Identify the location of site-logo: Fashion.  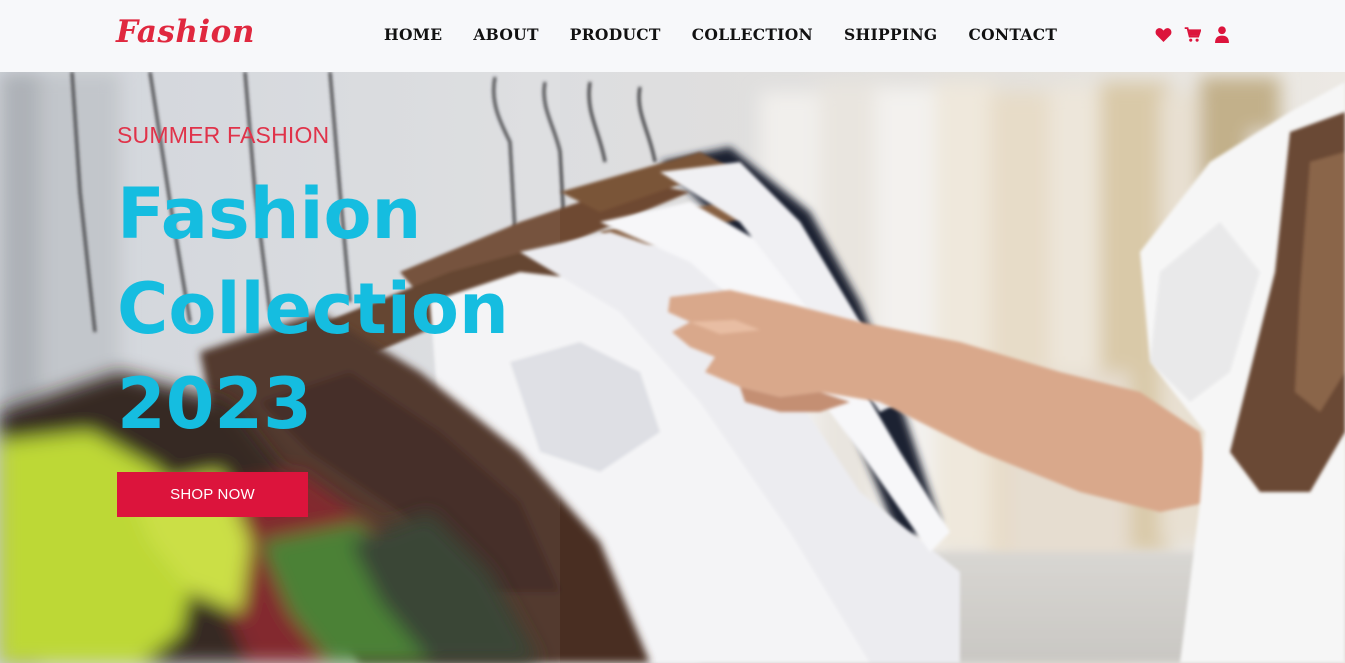
(185, 32).